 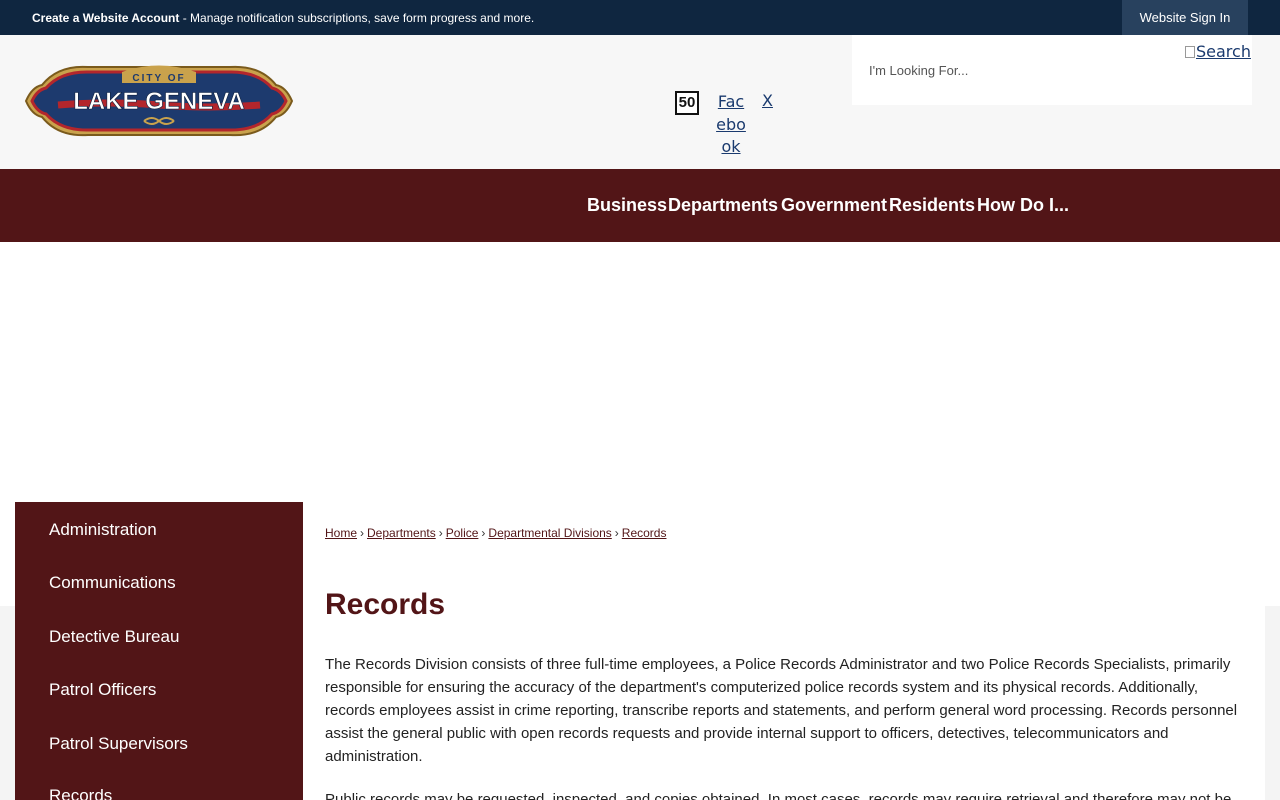 I want to click on breadcrumb-records: Records, so click(x=644, y=533).